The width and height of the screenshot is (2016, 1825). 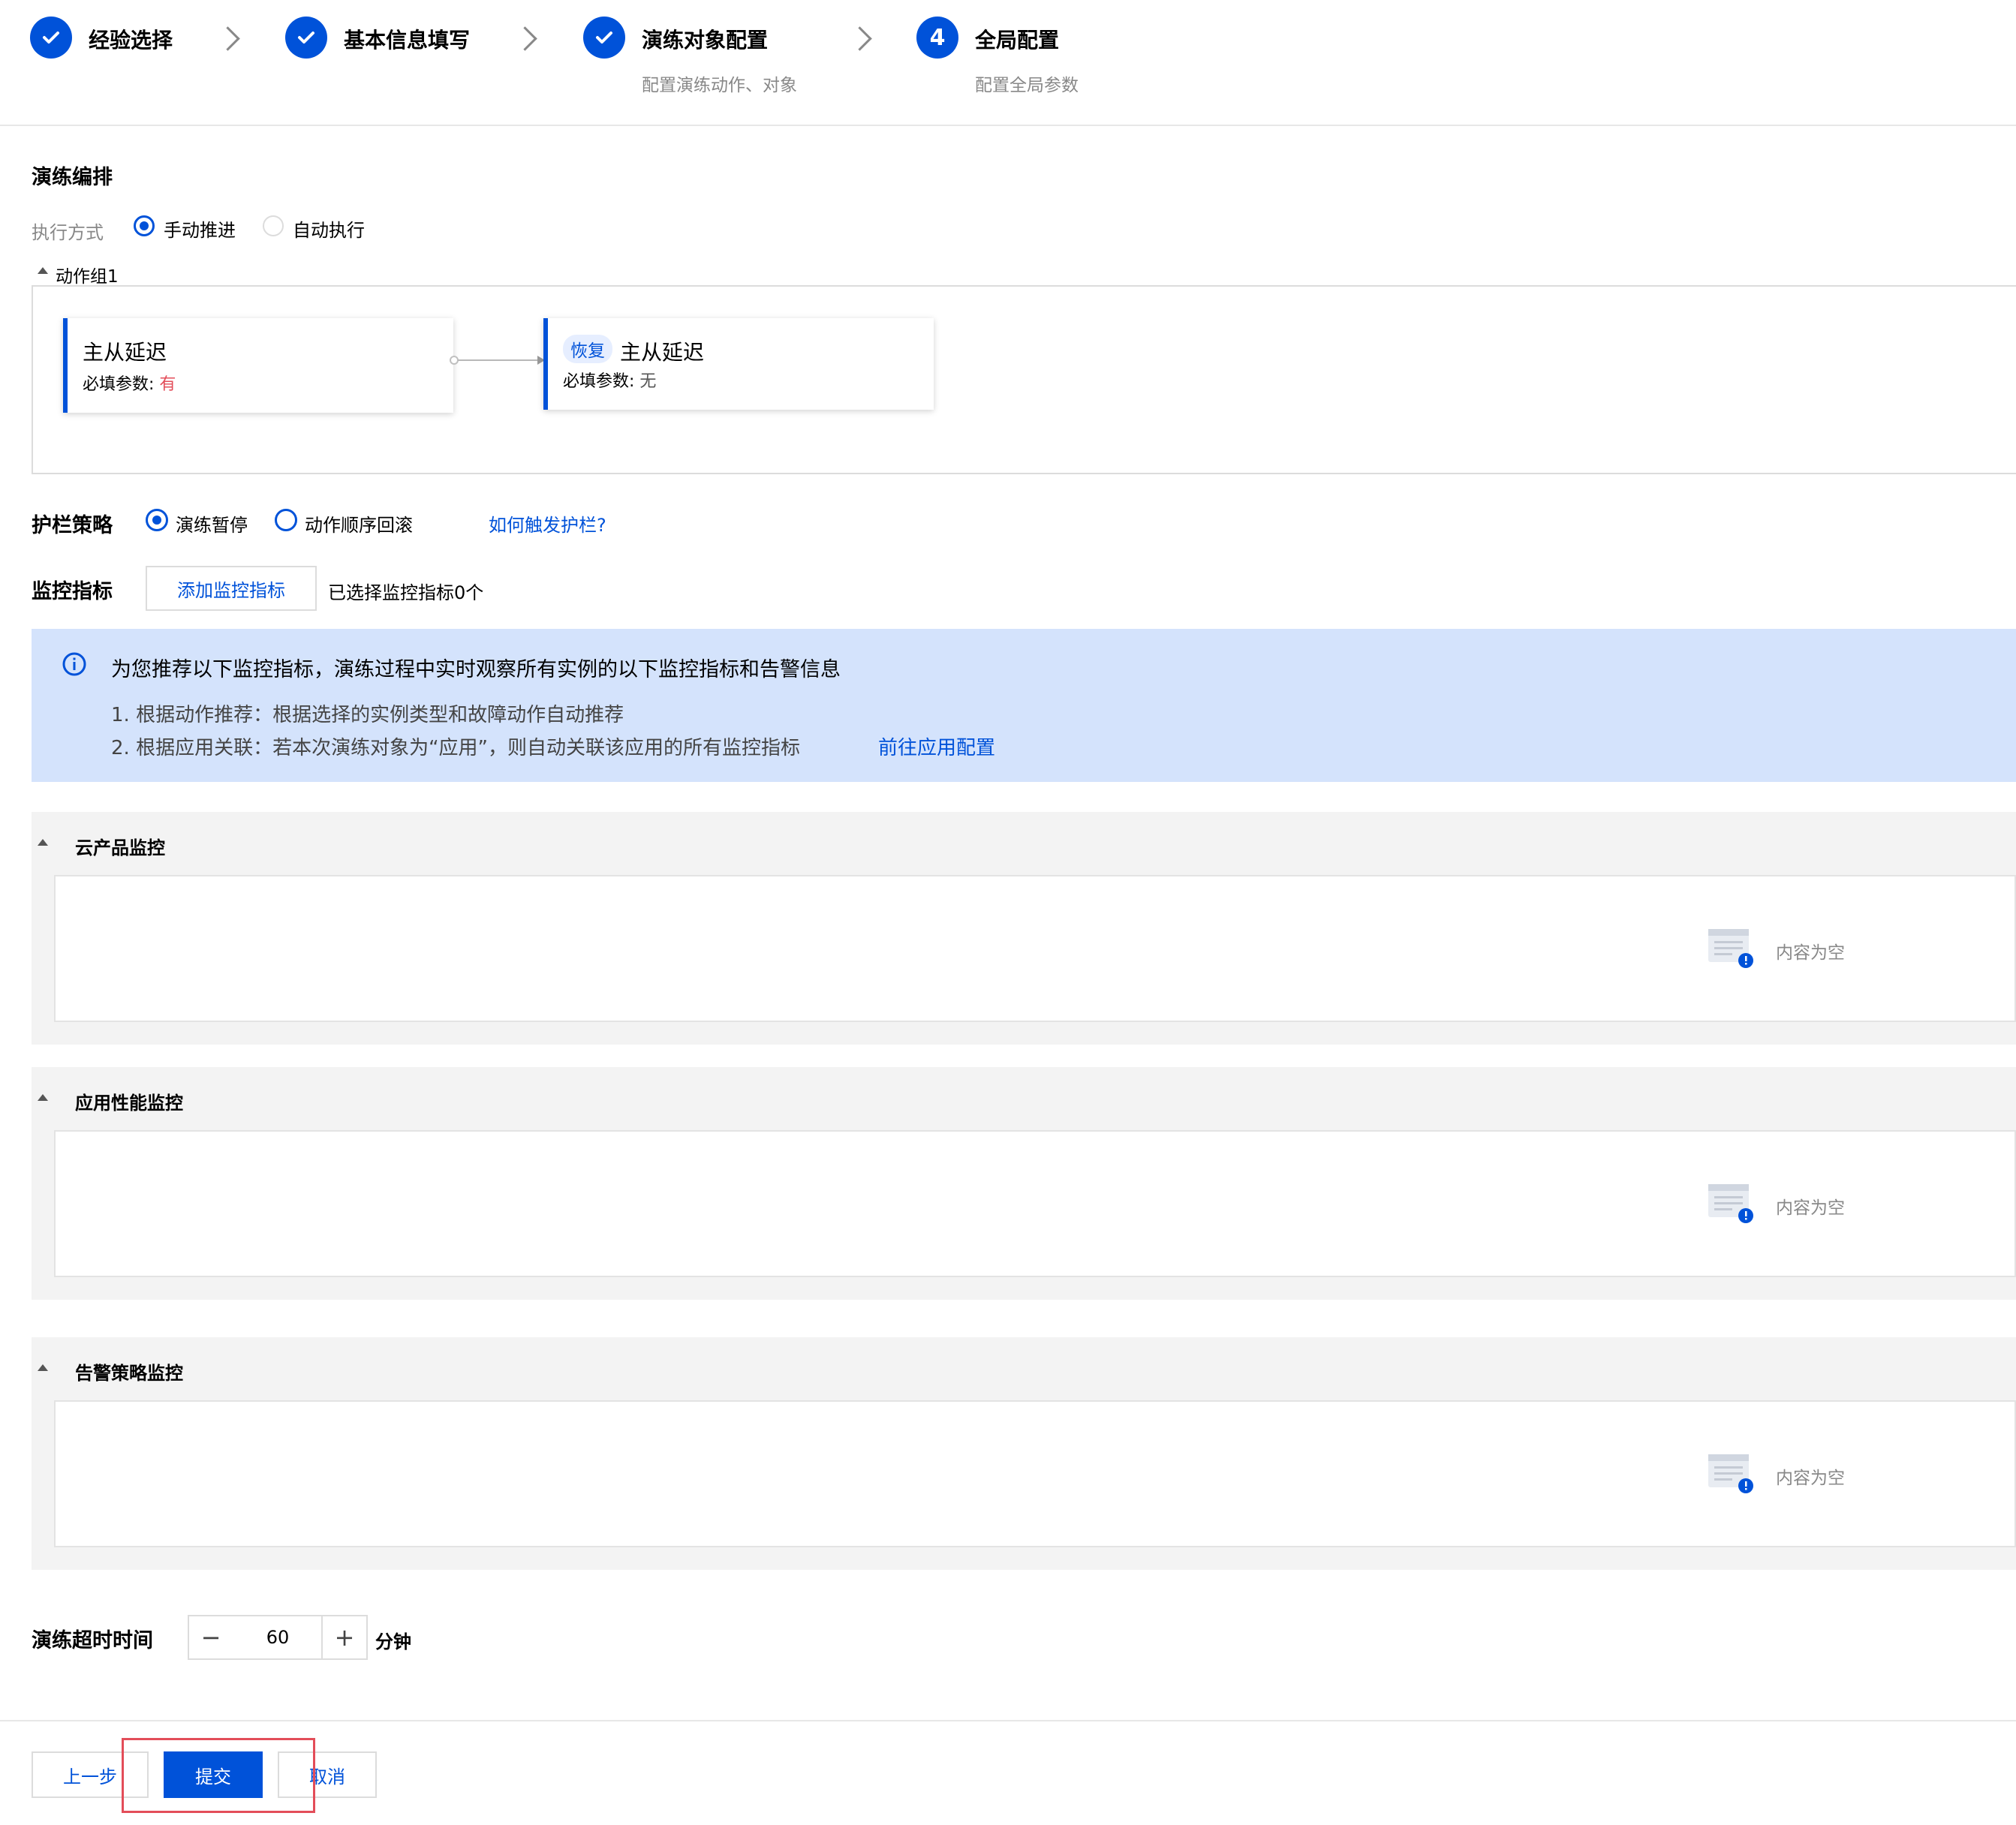 I want to click on action-card-fault: 主从延迟 必填参数: 有, so click(x=258, y=365).